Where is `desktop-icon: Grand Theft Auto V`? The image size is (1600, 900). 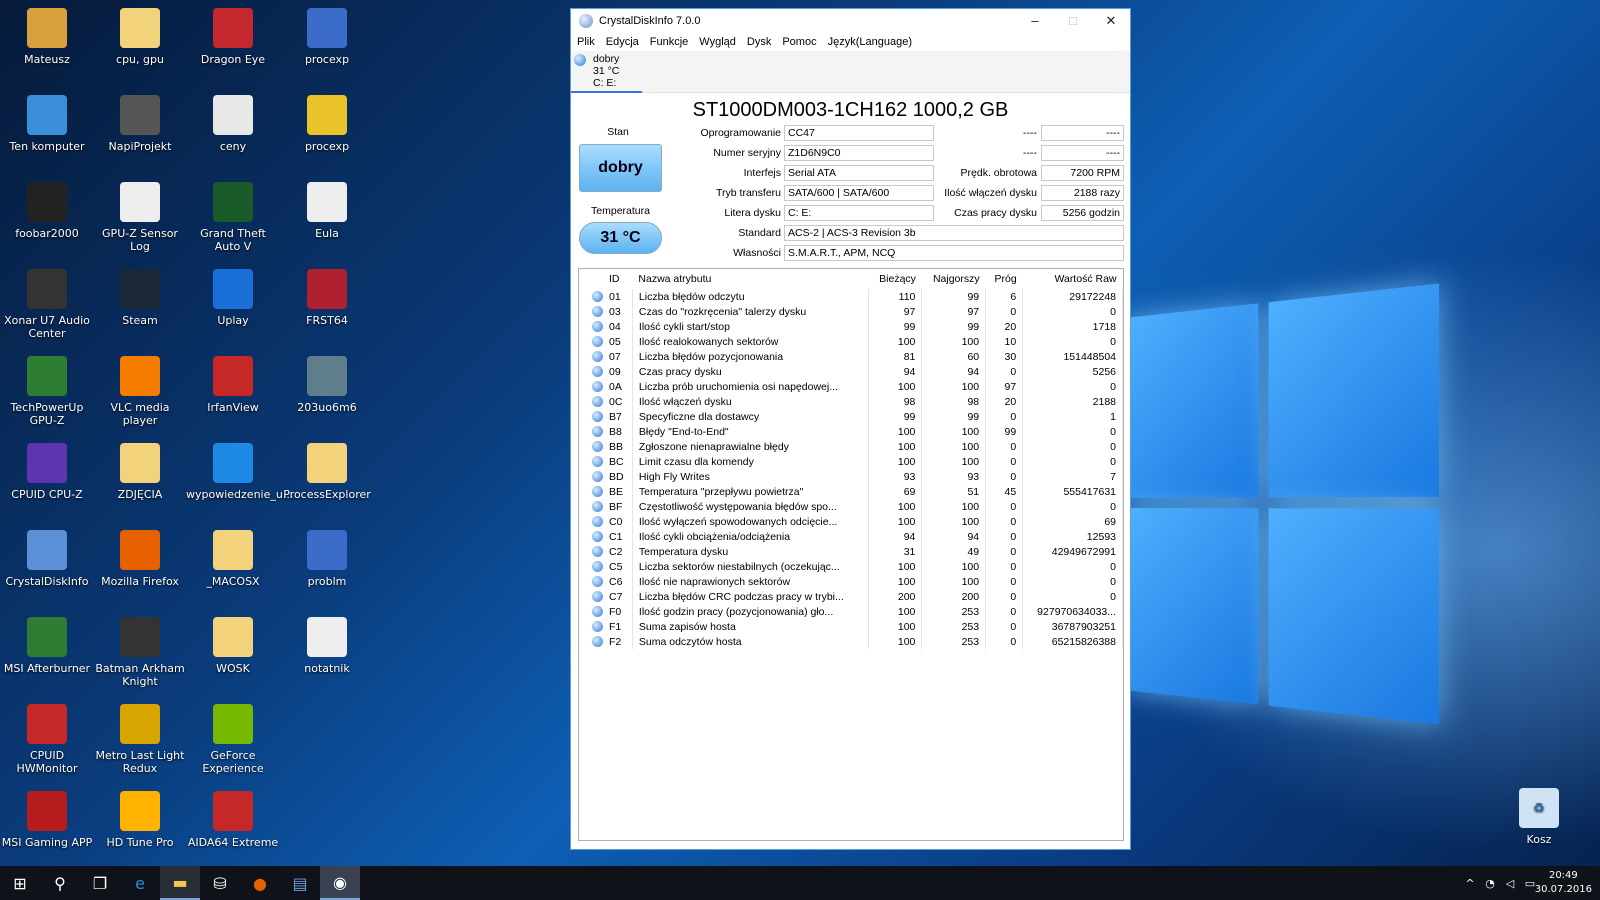
desktop-icon: Grand Theft Auto V is located at coordinates (233, 217).